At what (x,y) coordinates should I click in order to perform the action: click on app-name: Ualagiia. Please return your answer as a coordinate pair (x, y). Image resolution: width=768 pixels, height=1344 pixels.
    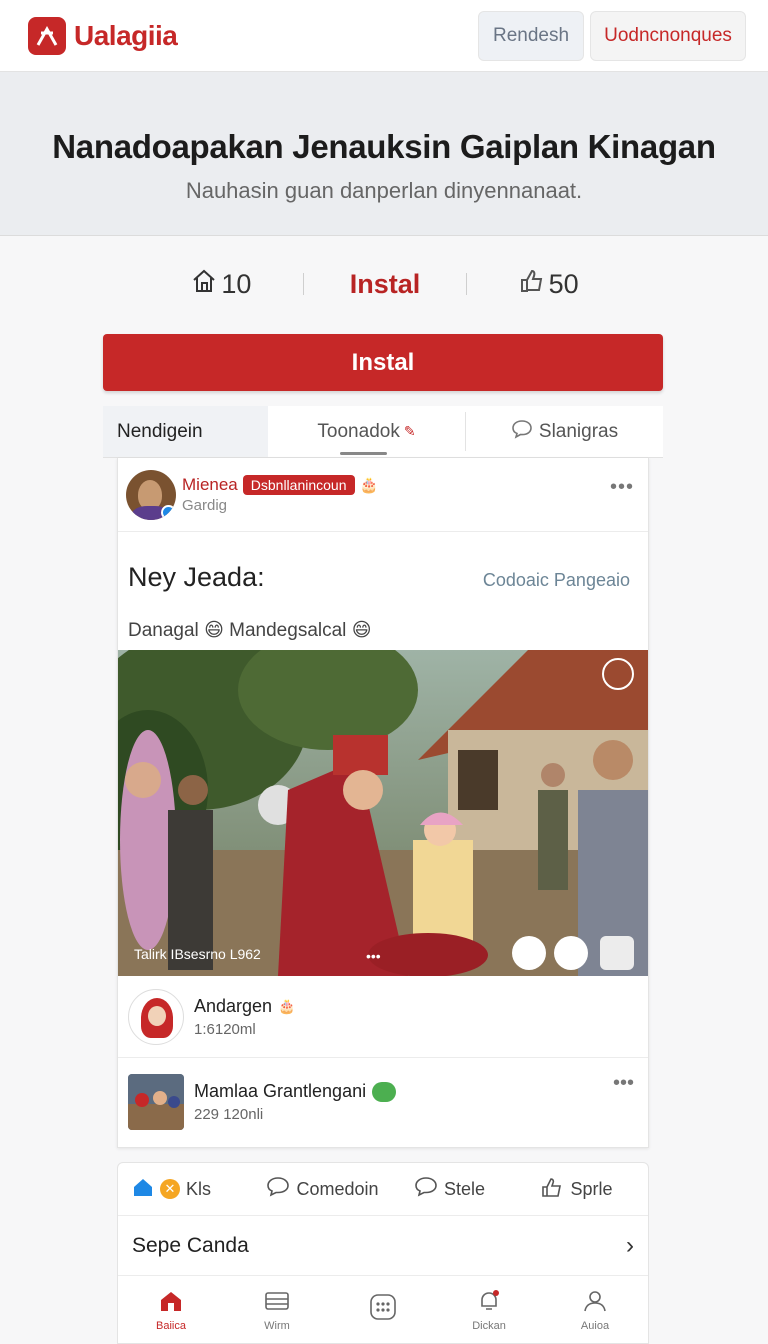
    Looking at the image, I should click on (126, 35).